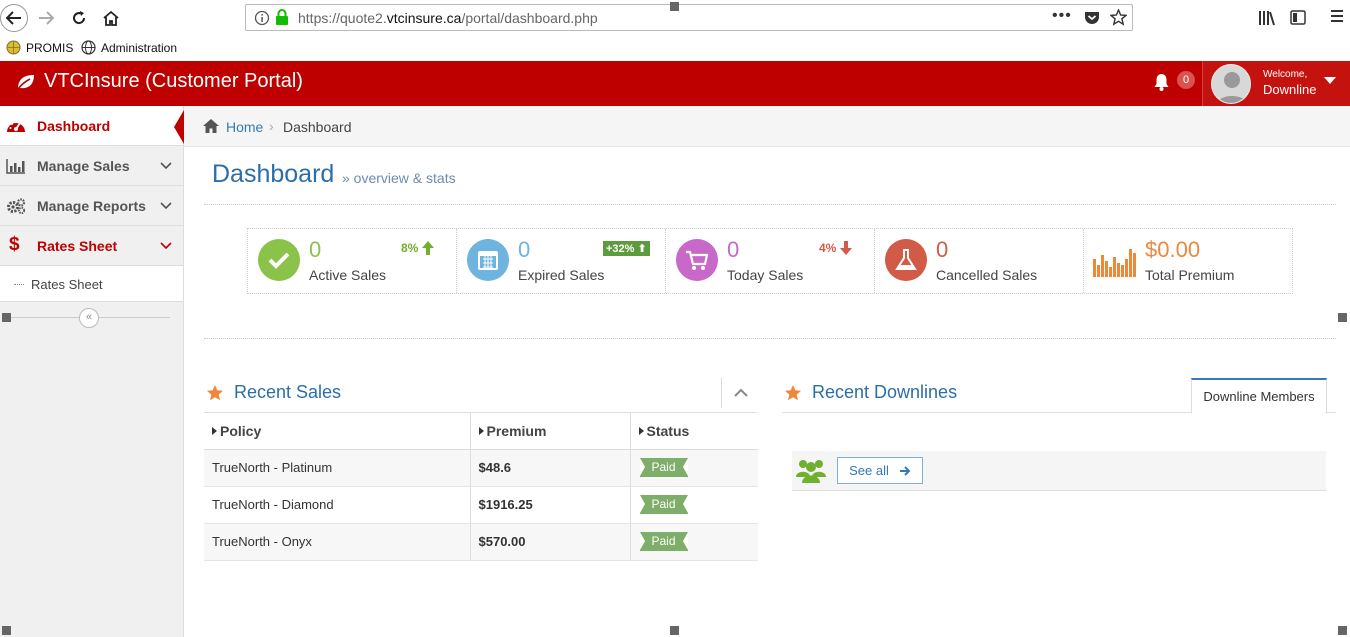  Describe the element at coordinates (337, 505) in the screenshot. I see `cell-policy: TrueNorth - Diamond` at that location.